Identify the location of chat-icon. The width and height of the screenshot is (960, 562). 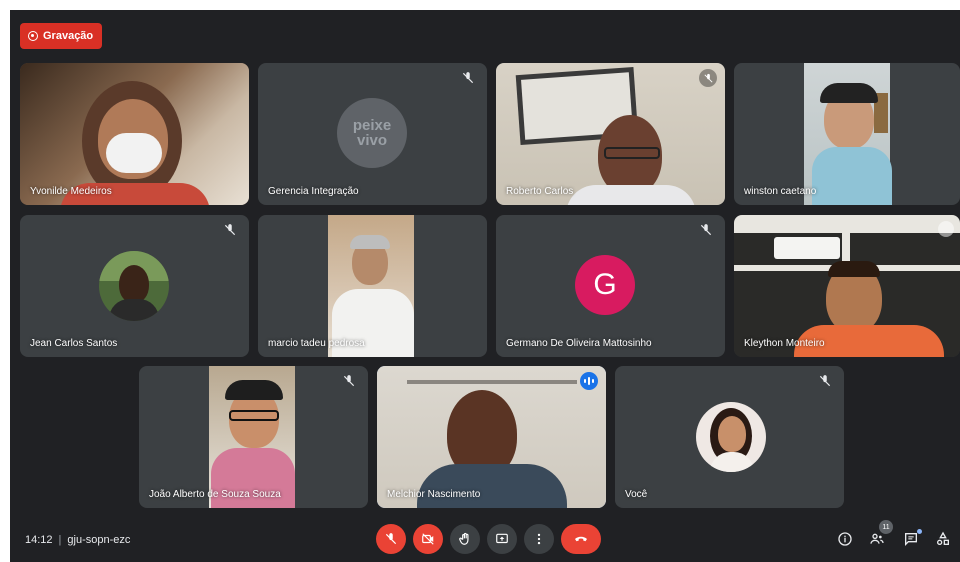
(911, 539).